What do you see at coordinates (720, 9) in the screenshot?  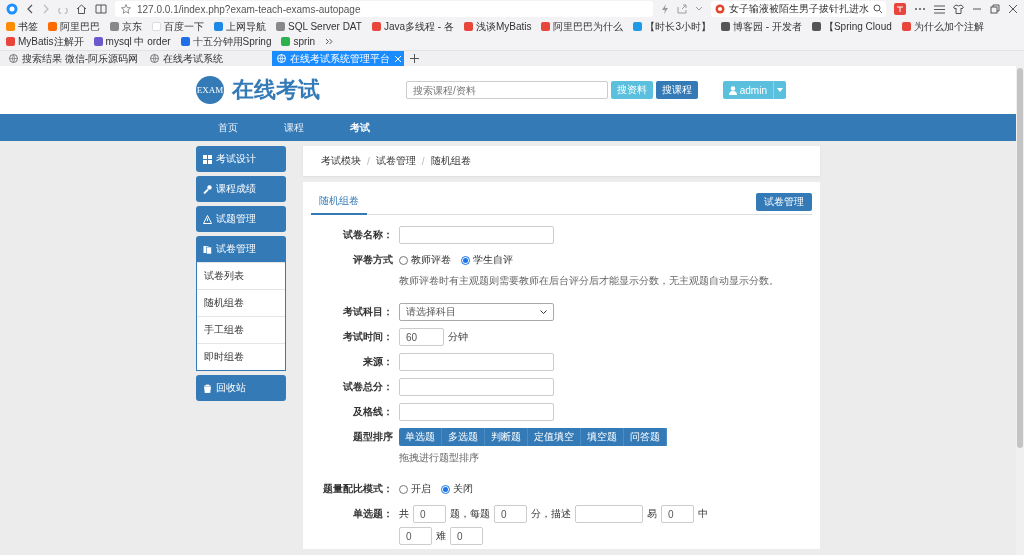 I see `search-engine-logo-icon` at bounding box center [720, 9].